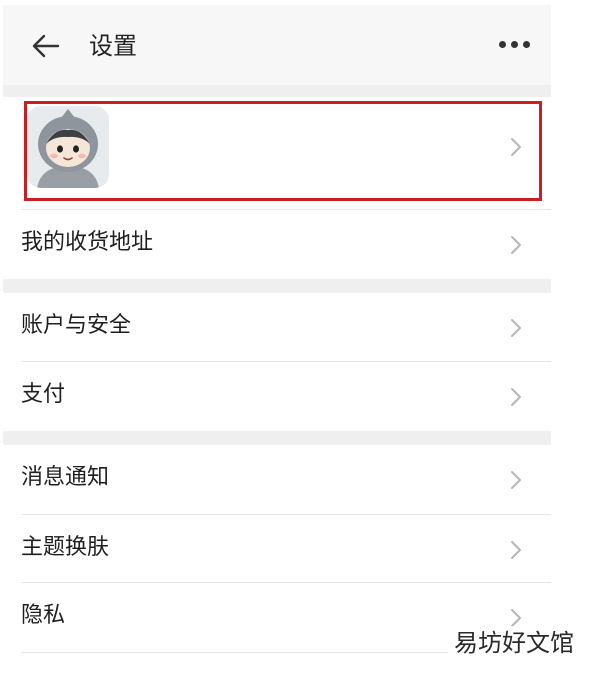  What do you see at coordinates (283, 151) in the screenshot?
I see `highlight-box` at bounding box center [283, 151].